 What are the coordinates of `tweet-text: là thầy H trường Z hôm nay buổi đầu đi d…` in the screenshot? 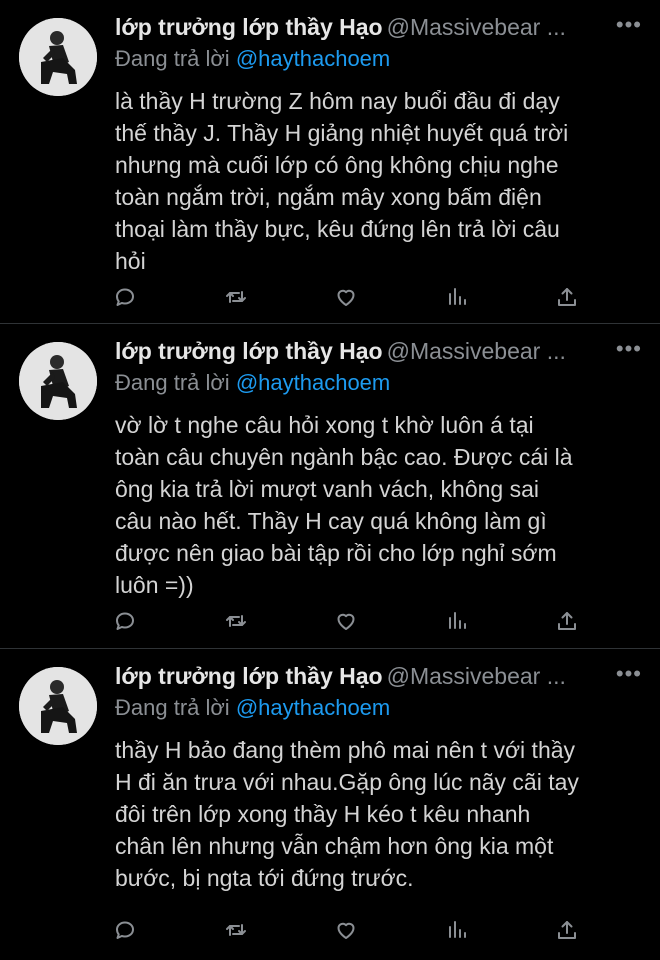 It's located at (342, 181).